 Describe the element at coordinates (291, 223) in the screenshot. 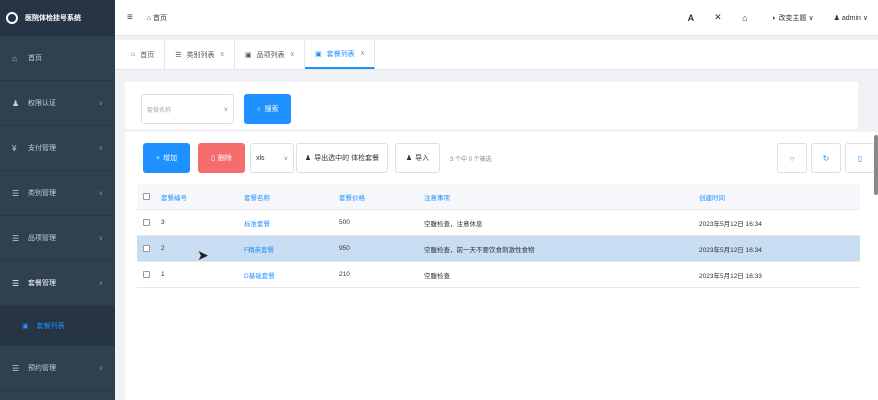

I see `cell-name-link: 标准套餐` at that location.